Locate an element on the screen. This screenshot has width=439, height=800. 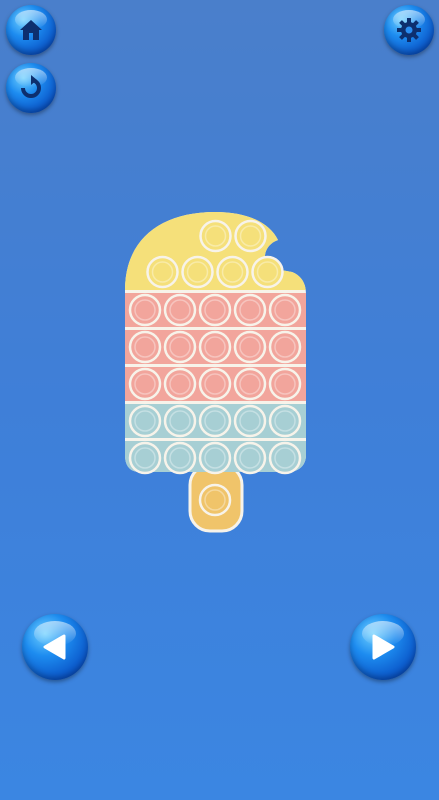
home-button is located at coordinates (31, 30).